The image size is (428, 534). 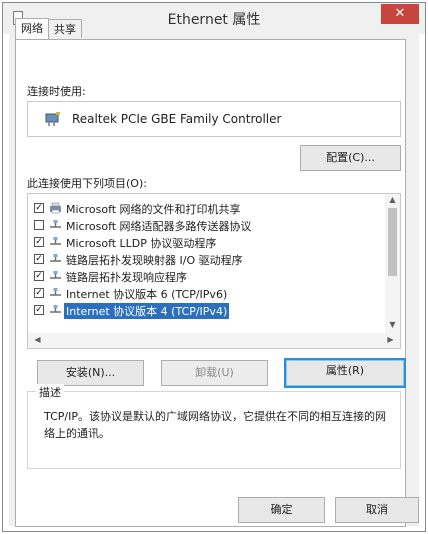 I want to click on scroll-up-icon: ▲, so click(x=392, y=199).